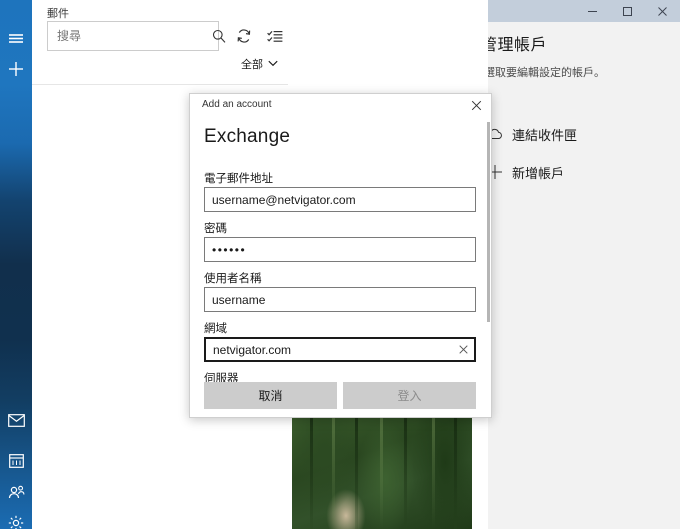  I want to click on settings-row-label: 新增帳戶, so click(538, 173).